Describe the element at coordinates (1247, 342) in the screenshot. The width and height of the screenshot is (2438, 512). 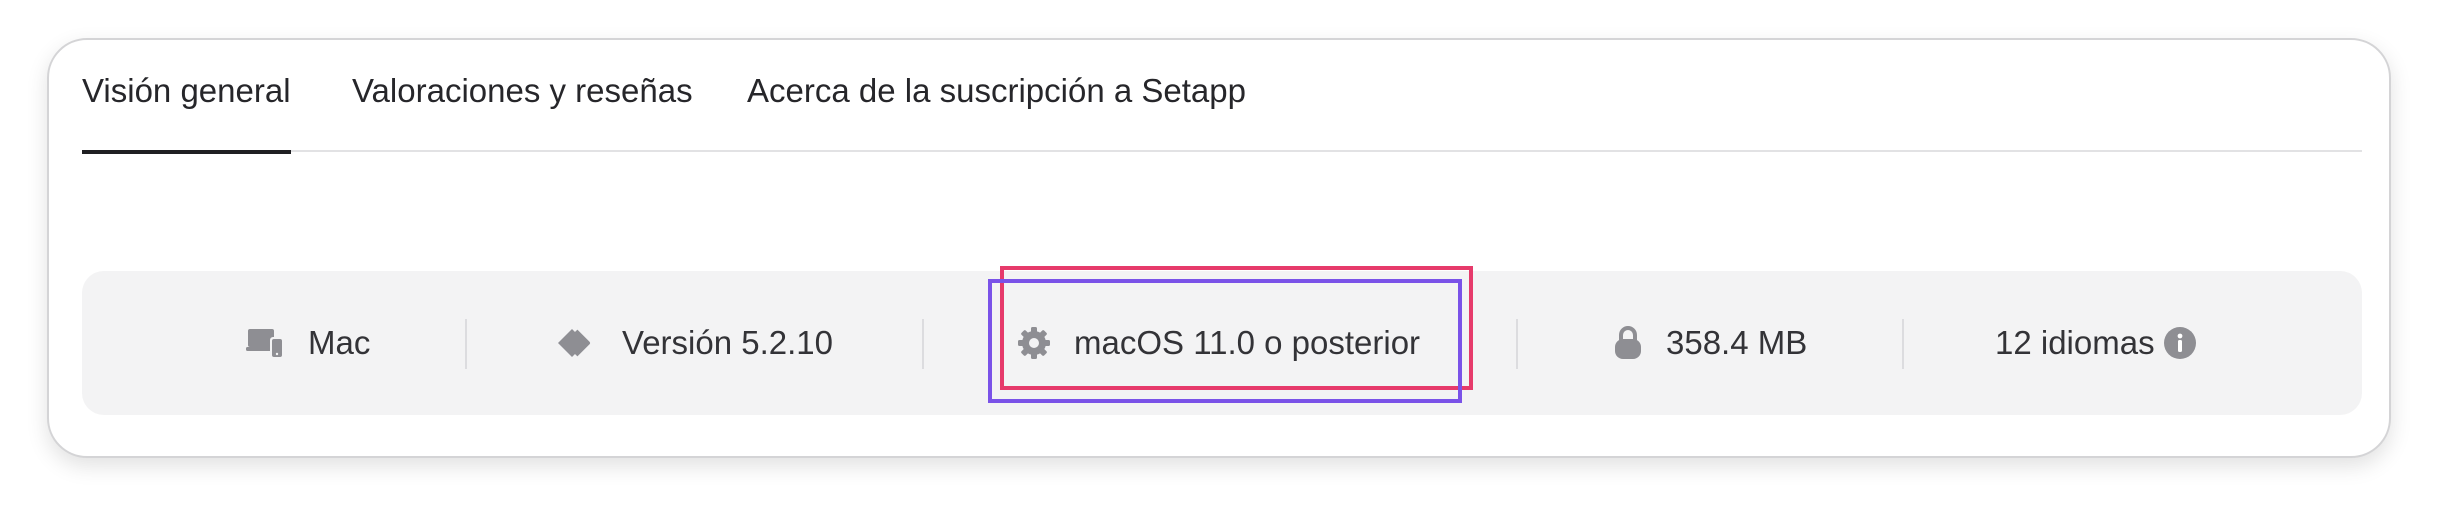
I see `requirements-label: macOS 11.0 o posterior` at that location.